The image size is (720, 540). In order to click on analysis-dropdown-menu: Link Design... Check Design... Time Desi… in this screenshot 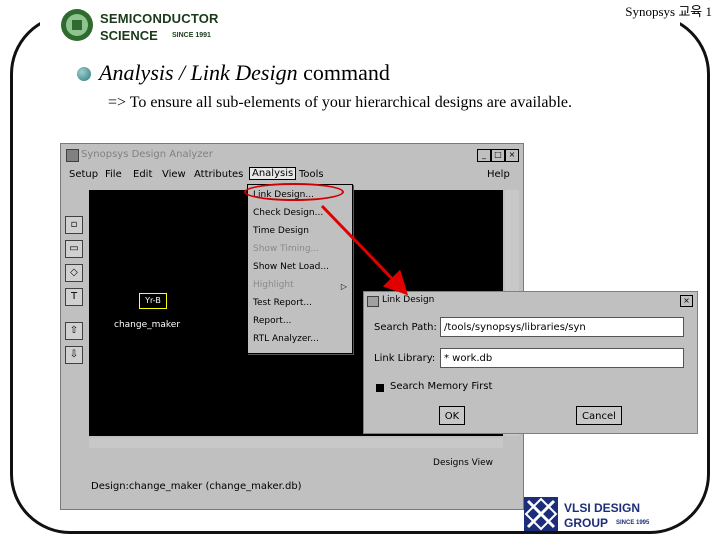, I will do `click(300, 269)`.